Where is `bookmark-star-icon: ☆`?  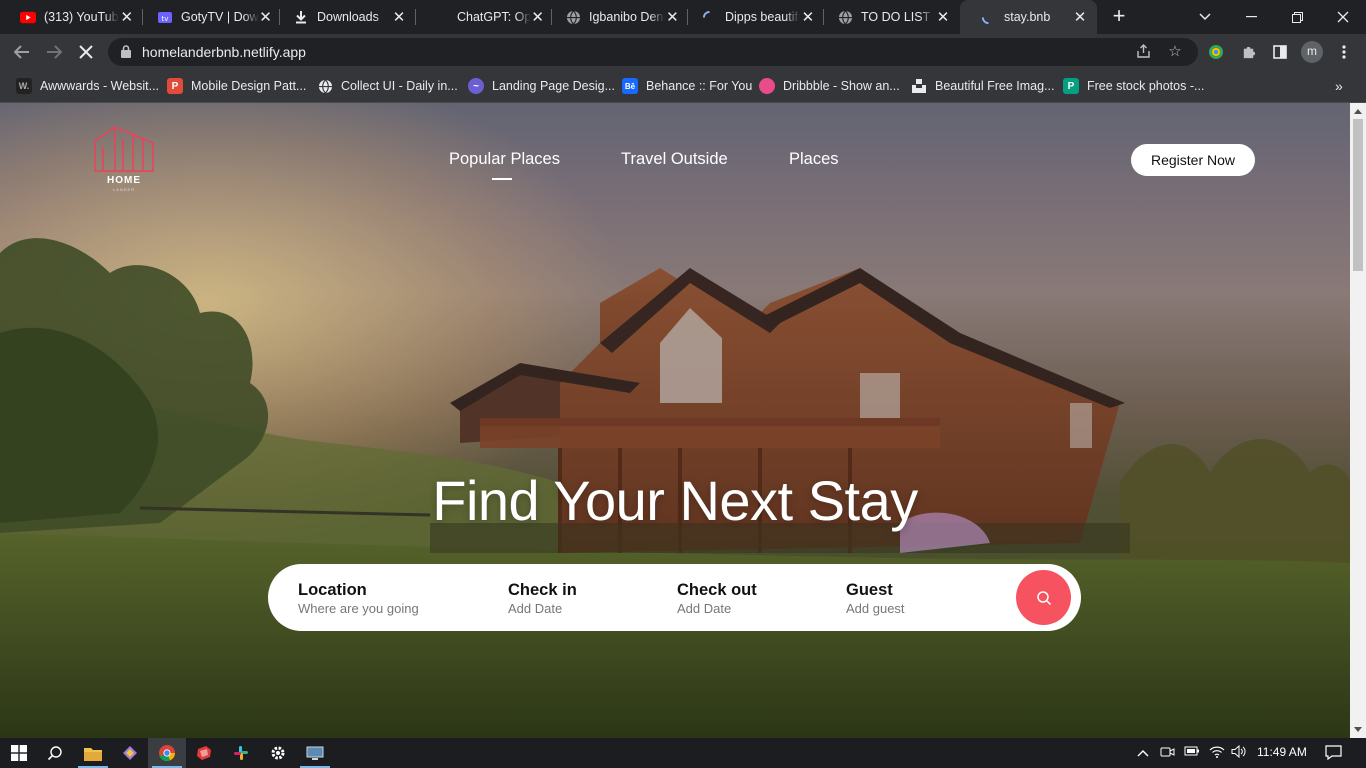 bookmark-star-icon: ☆ is located at coordinates (1175, 52).